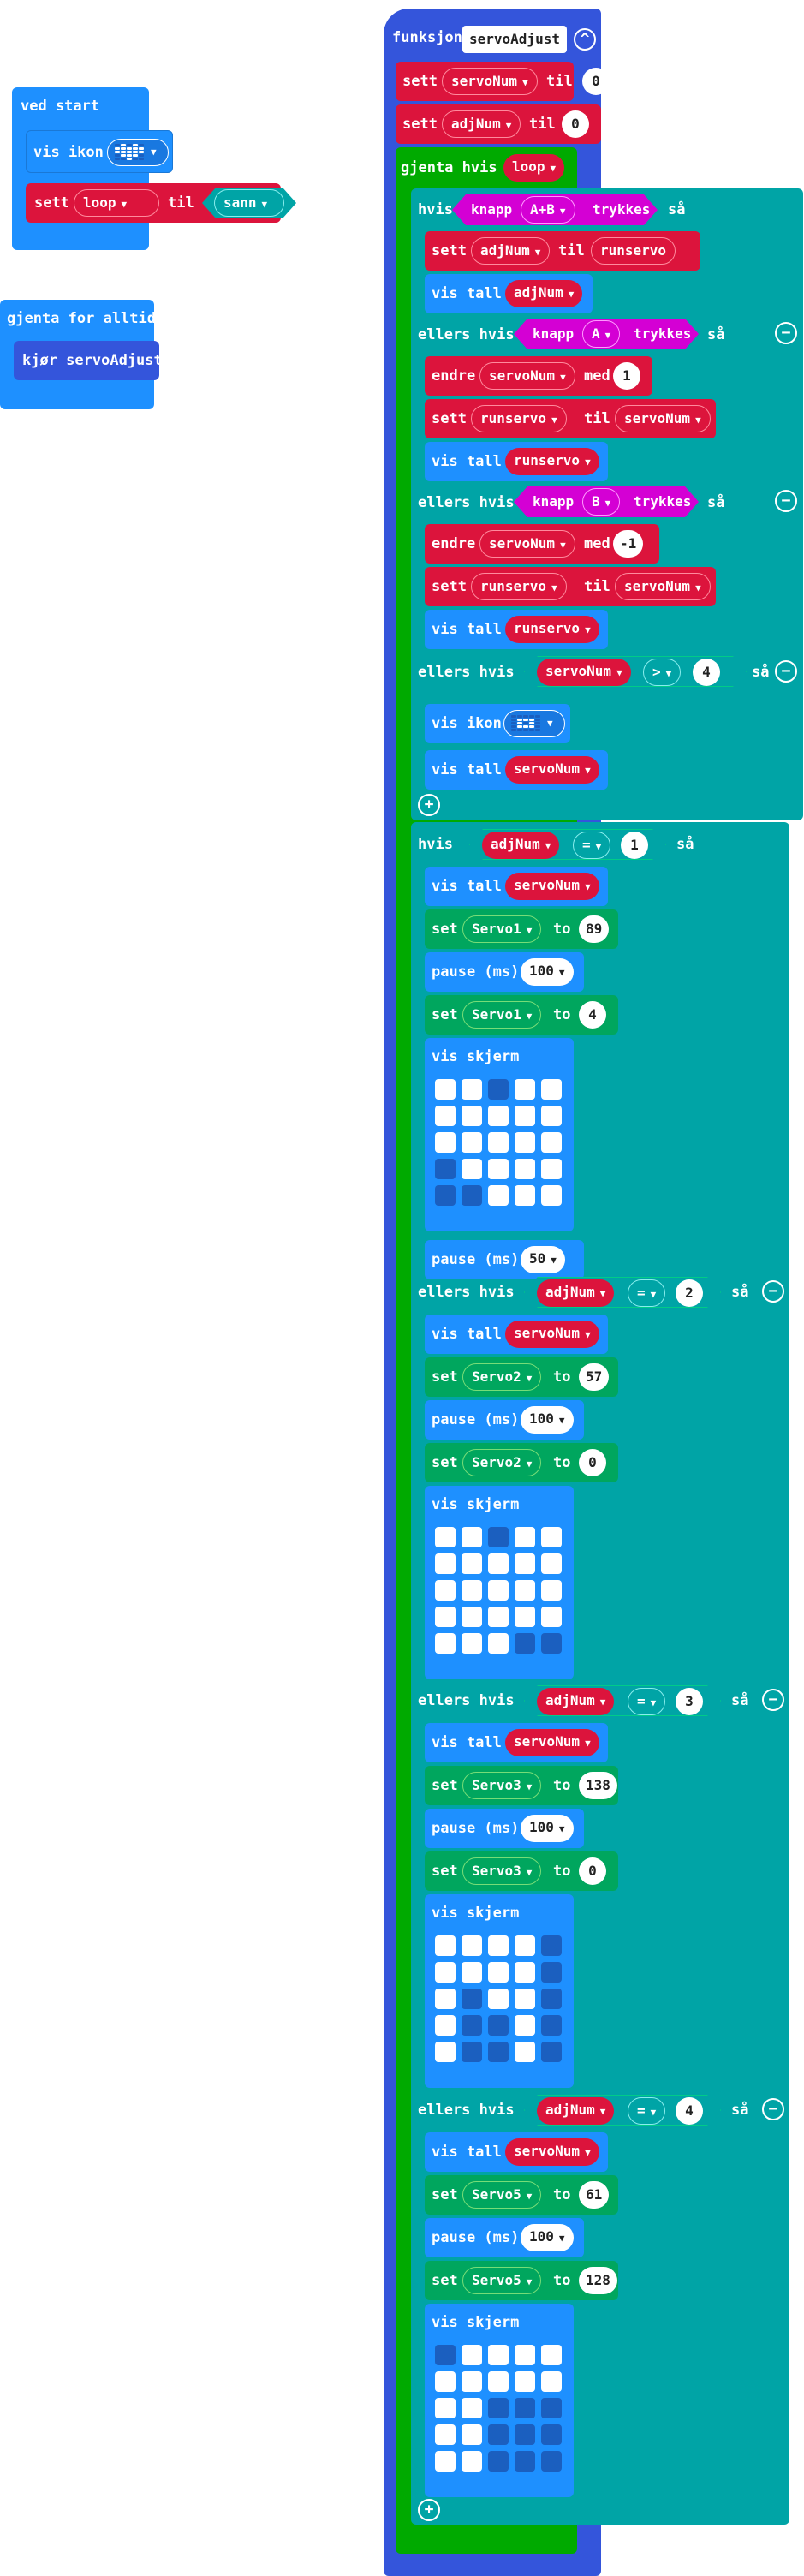 This screenshot has width=804, height=2576. What do you see at coordinates (598, 2281) in the screenshot?
I see `angle-input: 128` at bounding box center [598, 2281].